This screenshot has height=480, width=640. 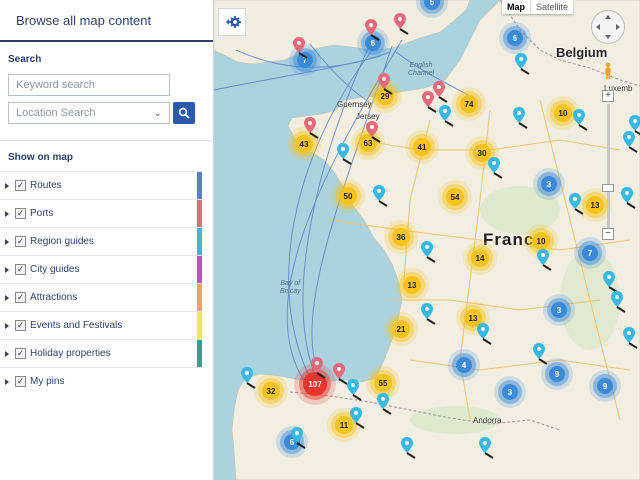 I want to click on cluster-marker: 50, so click(x=348, y=196).